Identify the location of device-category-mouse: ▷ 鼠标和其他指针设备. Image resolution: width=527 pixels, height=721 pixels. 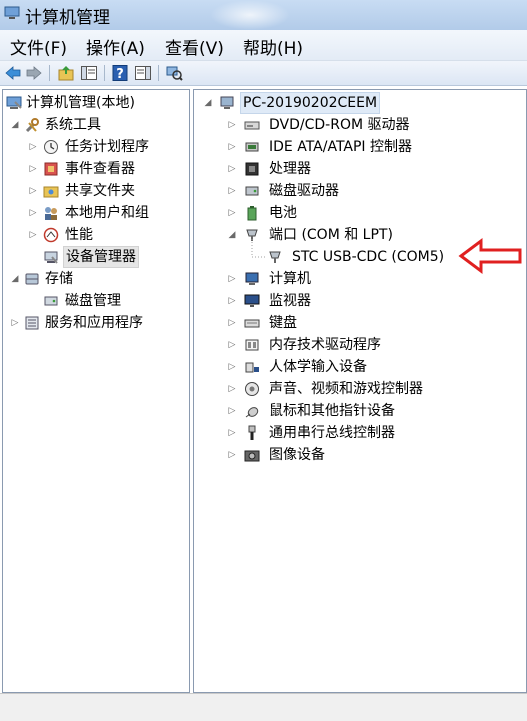
(359, 411).